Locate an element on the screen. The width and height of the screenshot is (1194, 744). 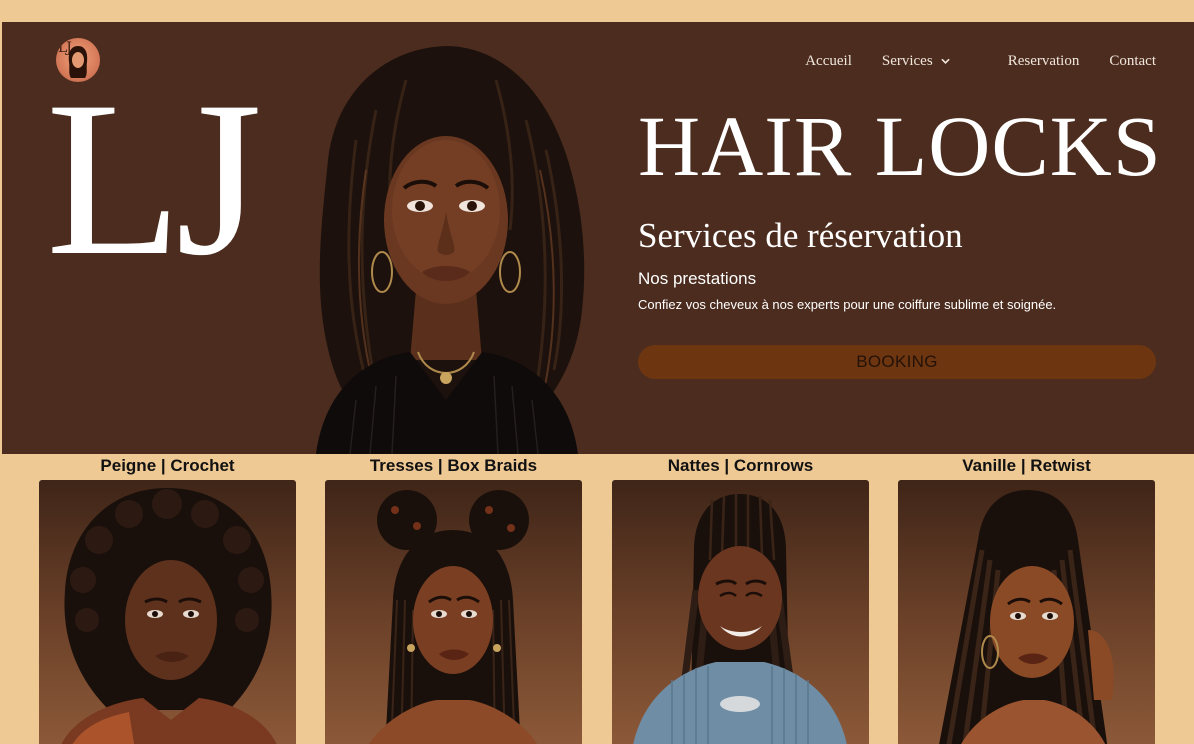
service-label: Tresses | Box Braids is located at coordinates (453, 465).